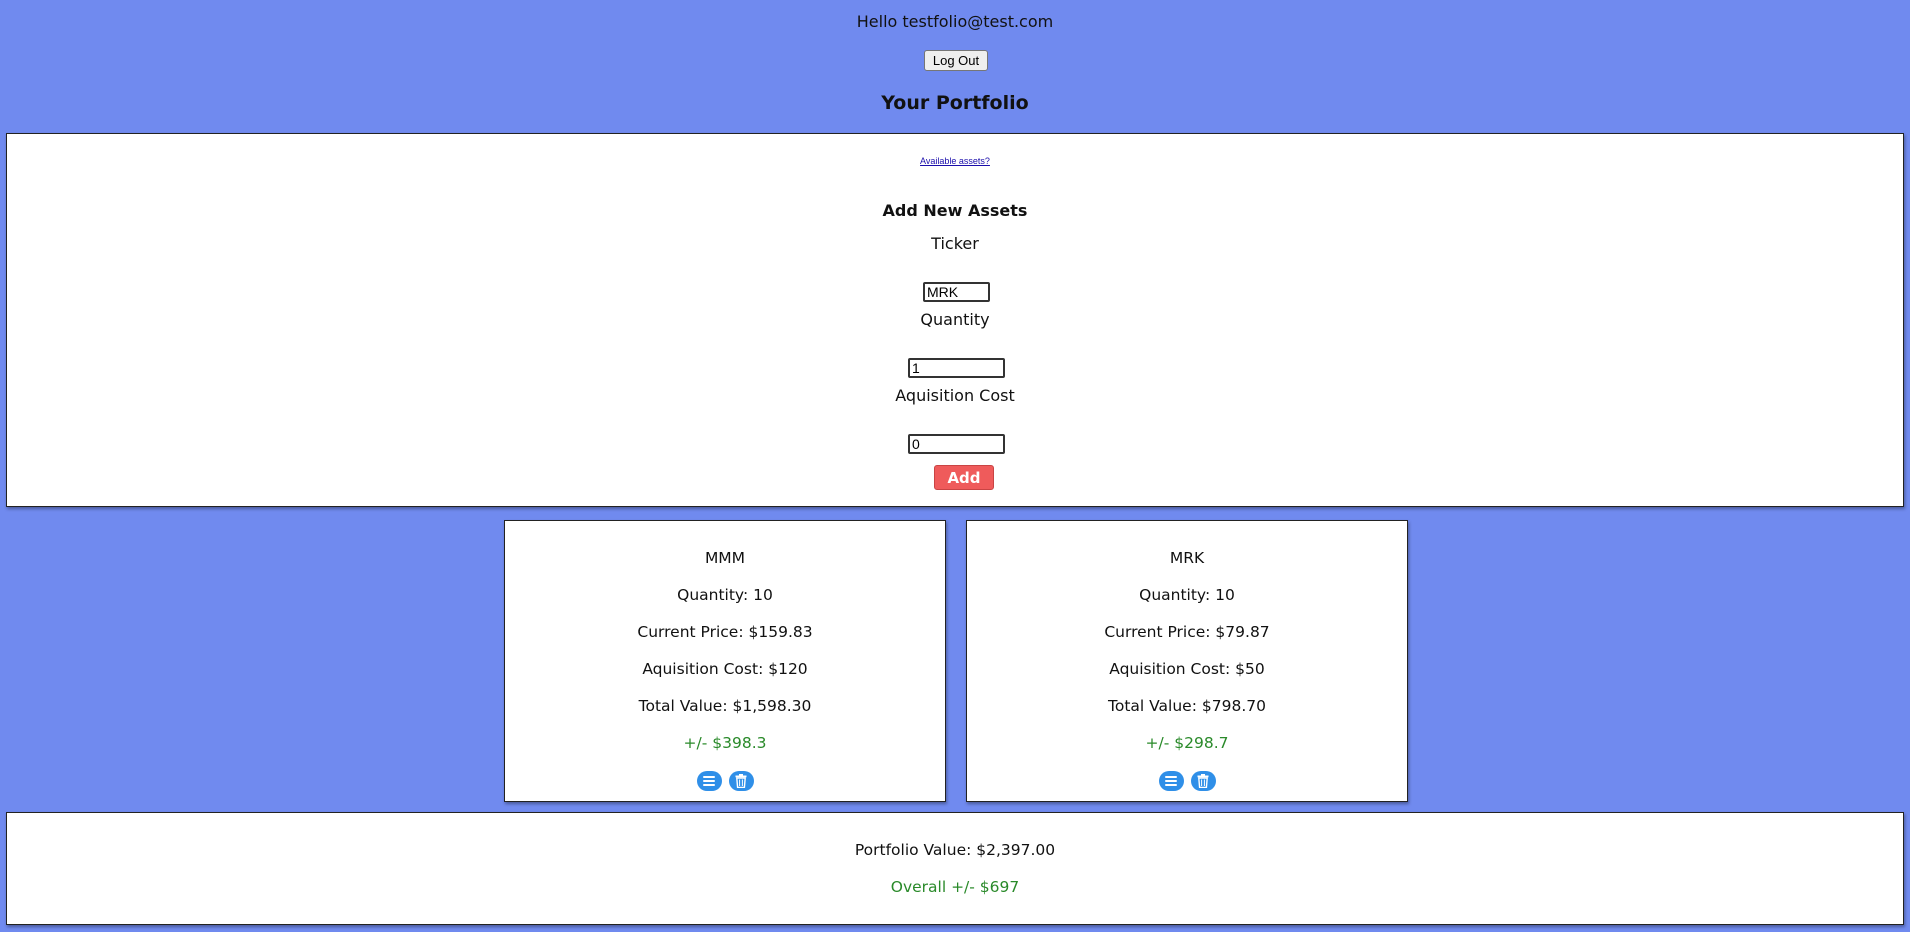 The image size is (1910, 932). I want to click on asset-total-value: Total Value: $798.70, so click(1187, 706).